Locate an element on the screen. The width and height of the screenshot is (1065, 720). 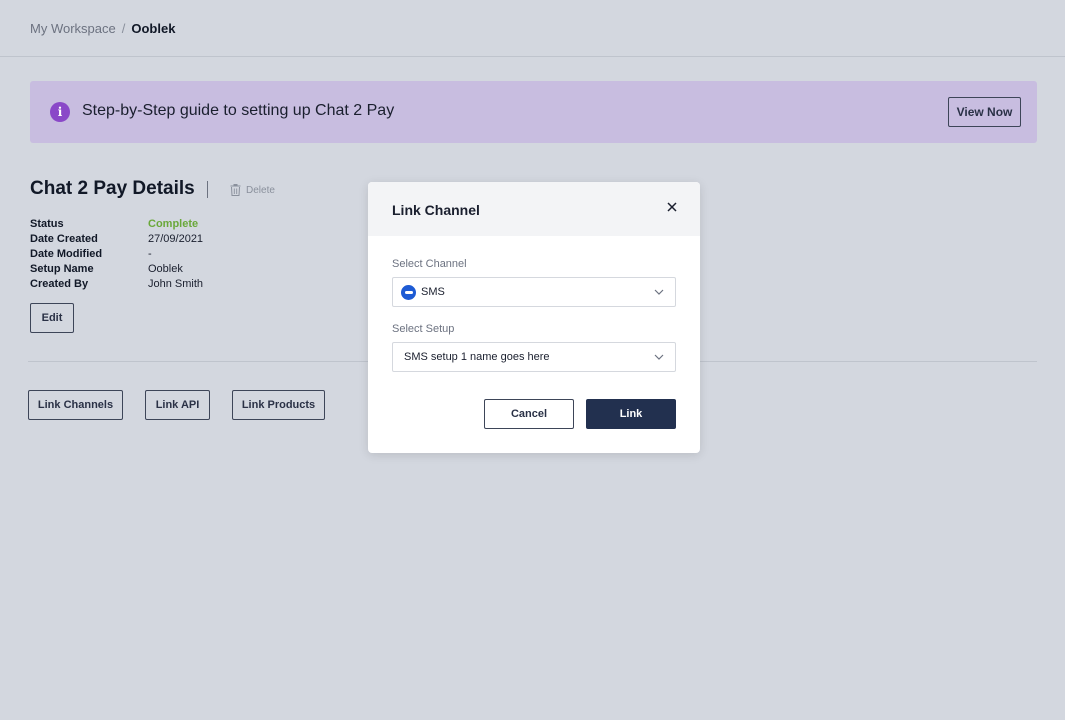
detail-value: John Smith is located at coordinates (176, 284).